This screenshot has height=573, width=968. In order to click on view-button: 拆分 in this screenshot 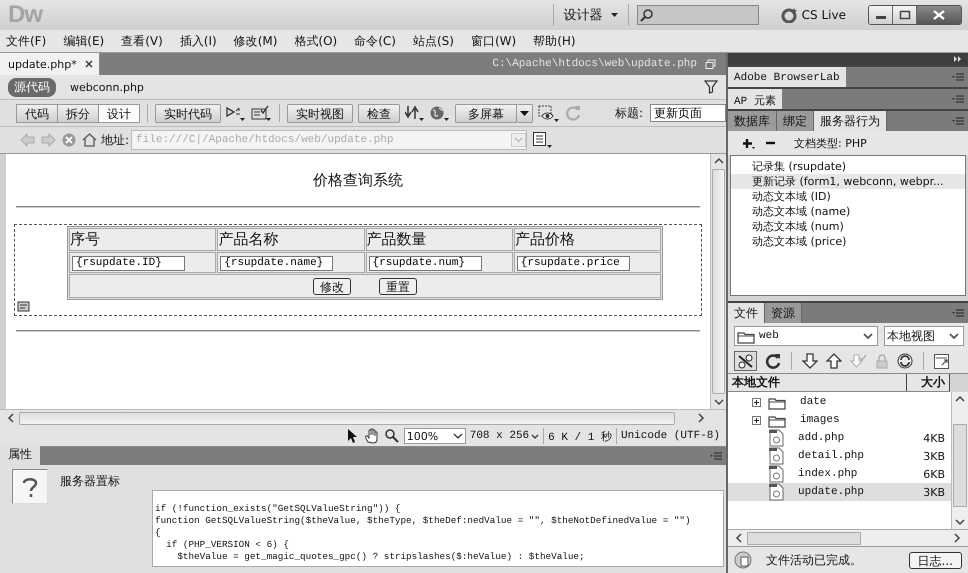, I will do `click(77, 113)`.